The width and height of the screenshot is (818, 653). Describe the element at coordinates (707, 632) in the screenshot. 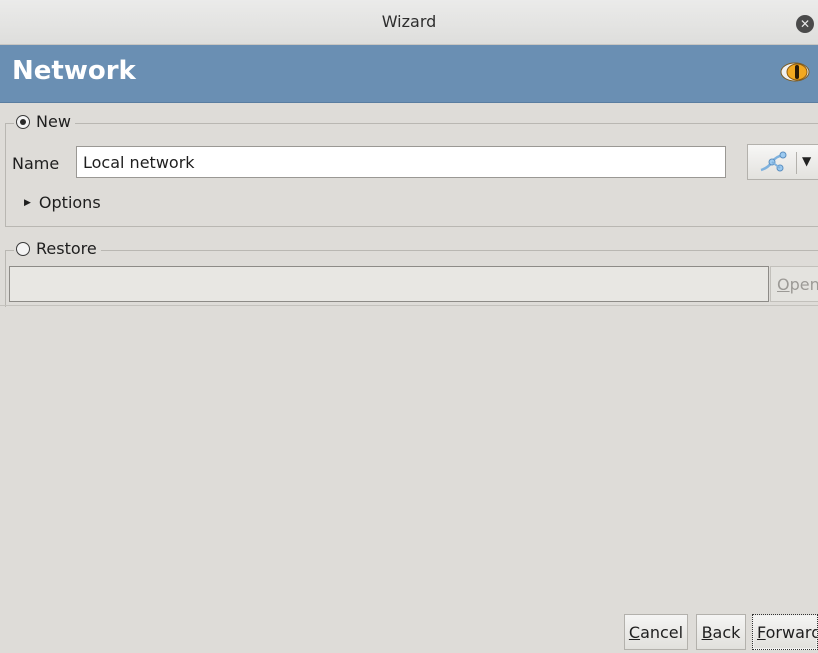

I see `back-button-accel: B` at that location.